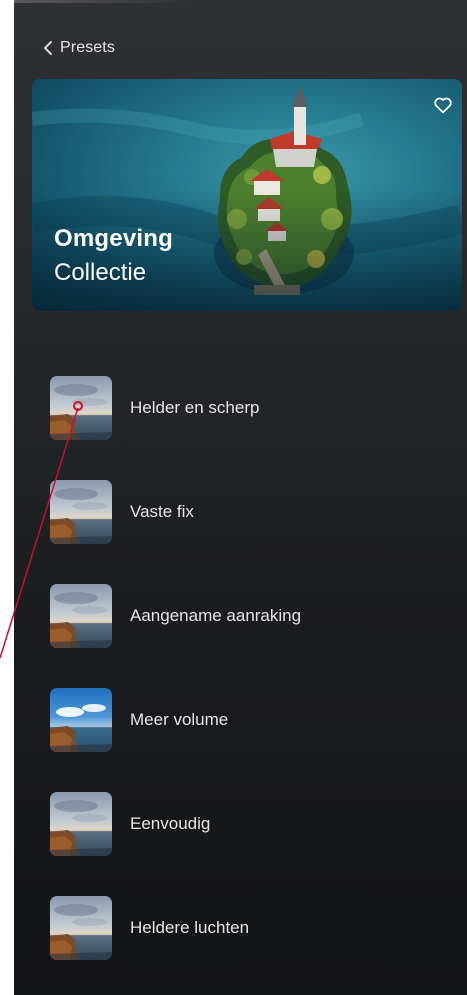 This screenshot has height=995, width=467. Describe the element at coordinates (179, 719) in the screenshot. I see `preset-label: Meer volume` at that location.